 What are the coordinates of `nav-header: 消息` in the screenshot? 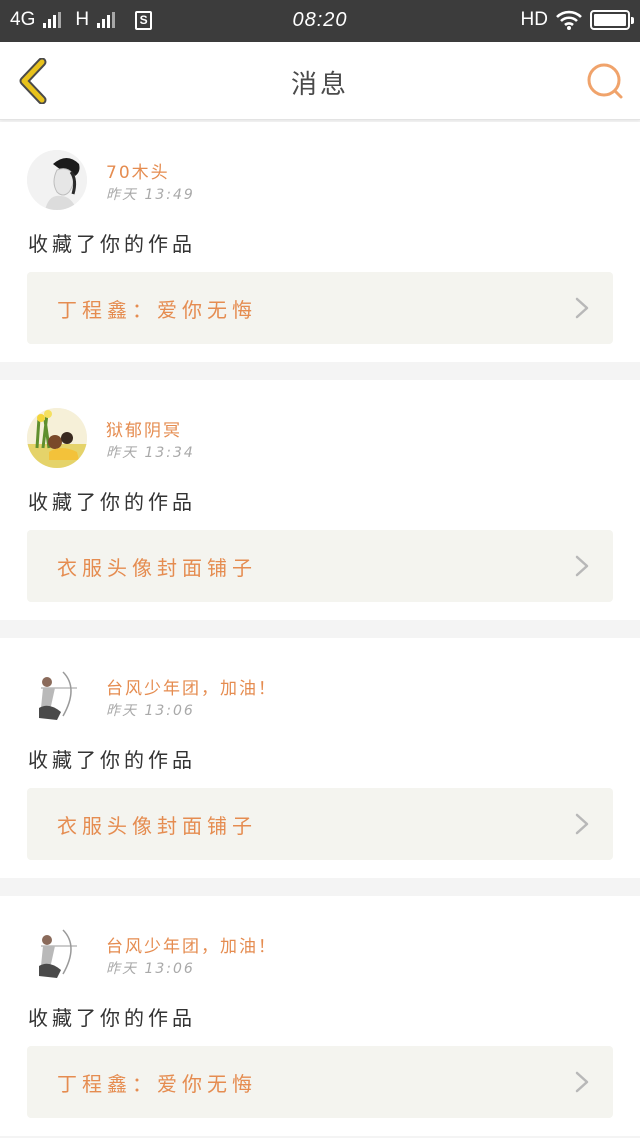 It's located at (320, 81).